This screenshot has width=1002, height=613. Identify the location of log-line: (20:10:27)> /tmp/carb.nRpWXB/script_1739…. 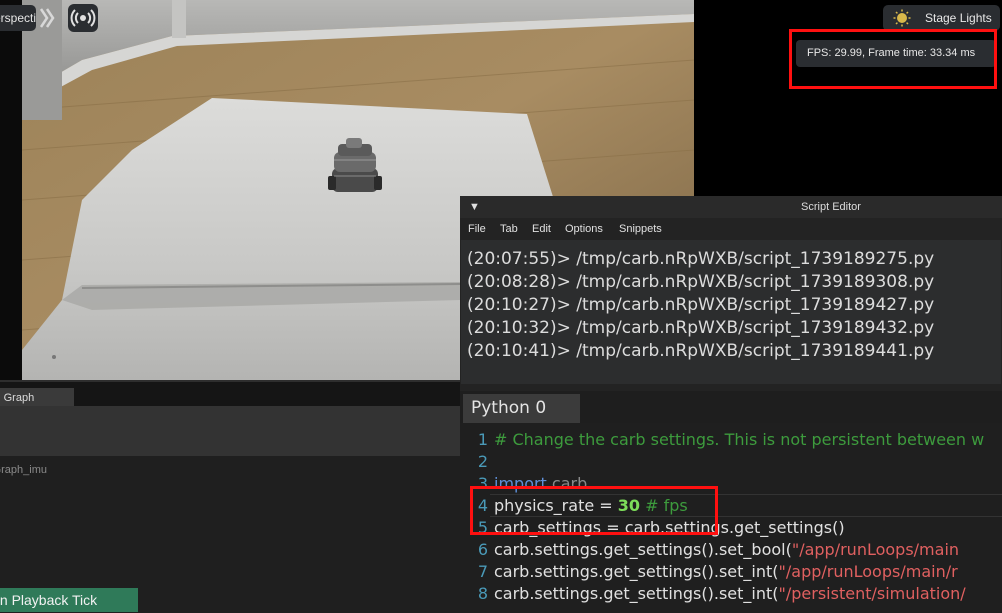
(701, 305).